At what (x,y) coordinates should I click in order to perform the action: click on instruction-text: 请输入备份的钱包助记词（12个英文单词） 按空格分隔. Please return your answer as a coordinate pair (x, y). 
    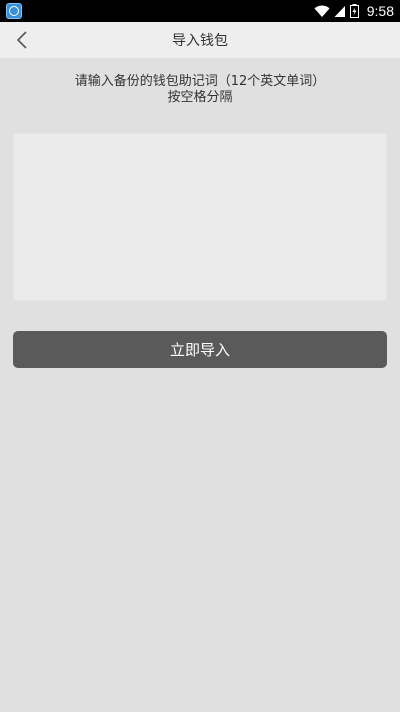
    Looking at the image, I should click on (200, 90).